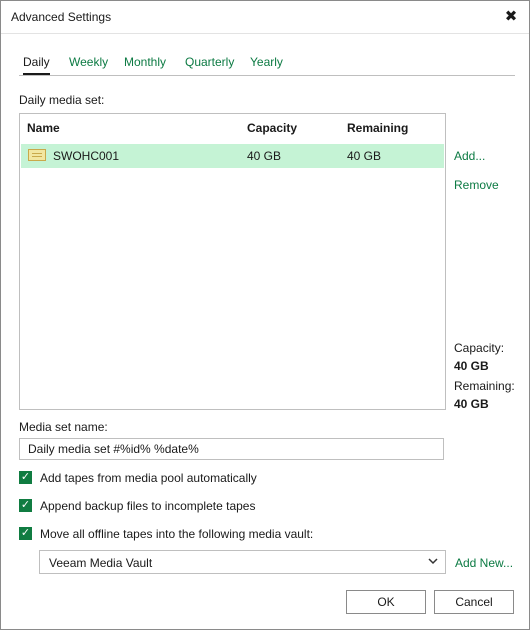 The height and width of the screenshot is (630, 530). What do you see at coordinates (364, 156) in the screenshot?
I see `row-remaining: 40 GB` at bounding box center [364, 156].